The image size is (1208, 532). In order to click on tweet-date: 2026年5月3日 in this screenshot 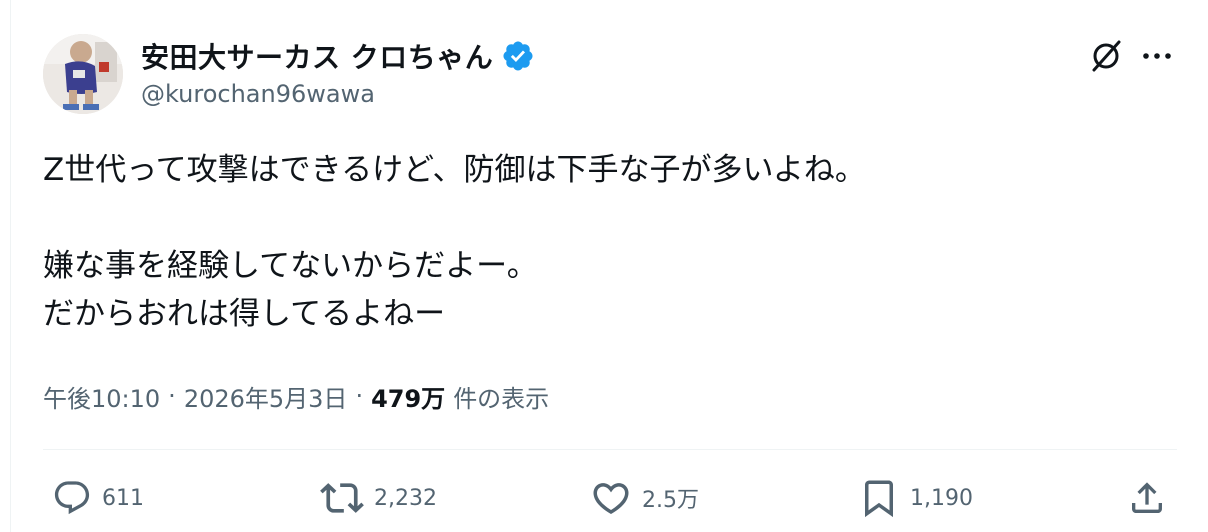, I will do `click(266, 396)`.